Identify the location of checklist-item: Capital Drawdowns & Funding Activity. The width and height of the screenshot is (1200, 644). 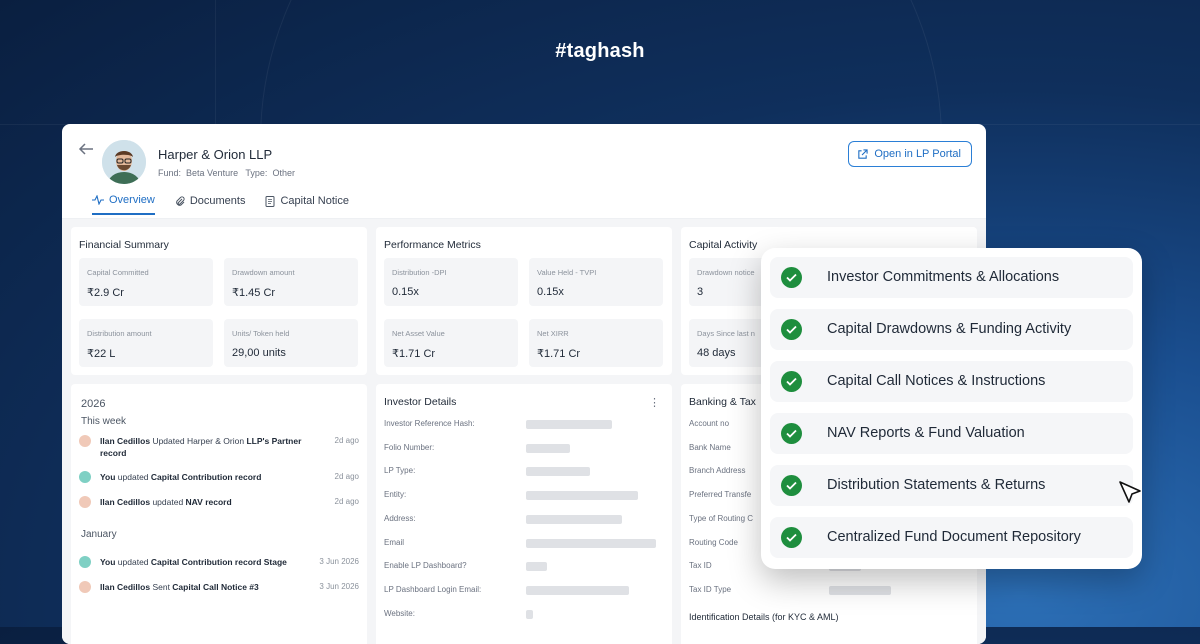
(951, 329).